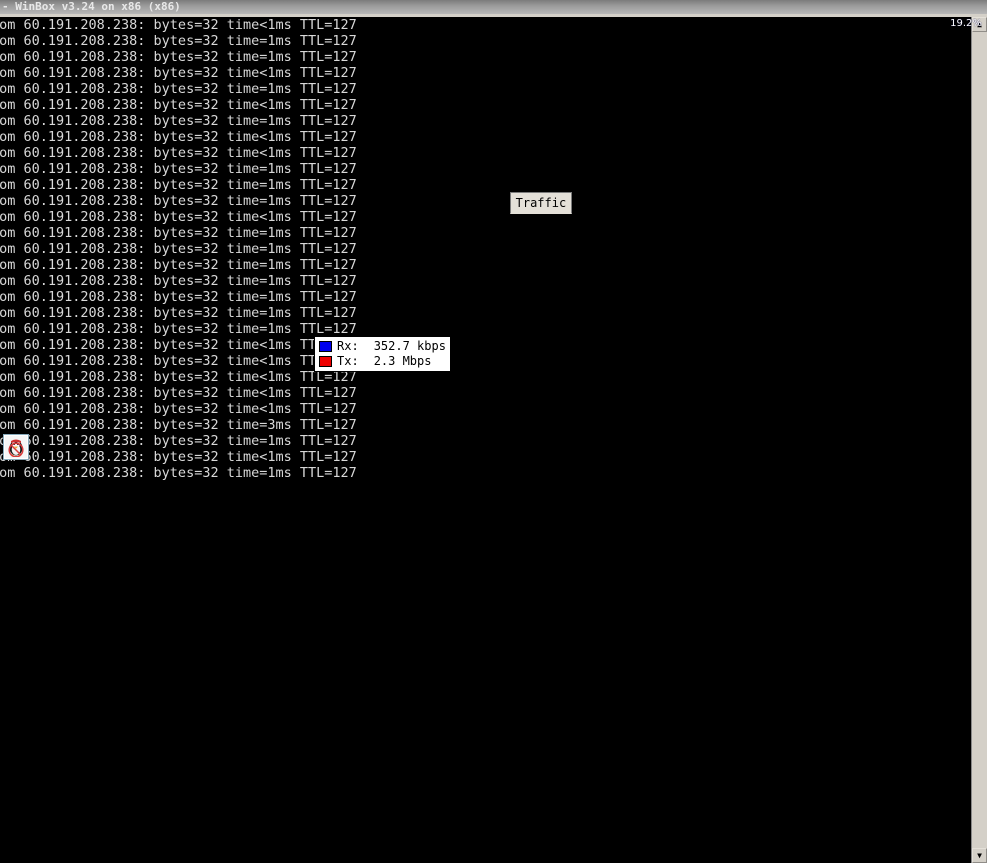 The height and width of the screenshot is (863, 987). I want to click on tx-color-swatch, so click(325, 361).